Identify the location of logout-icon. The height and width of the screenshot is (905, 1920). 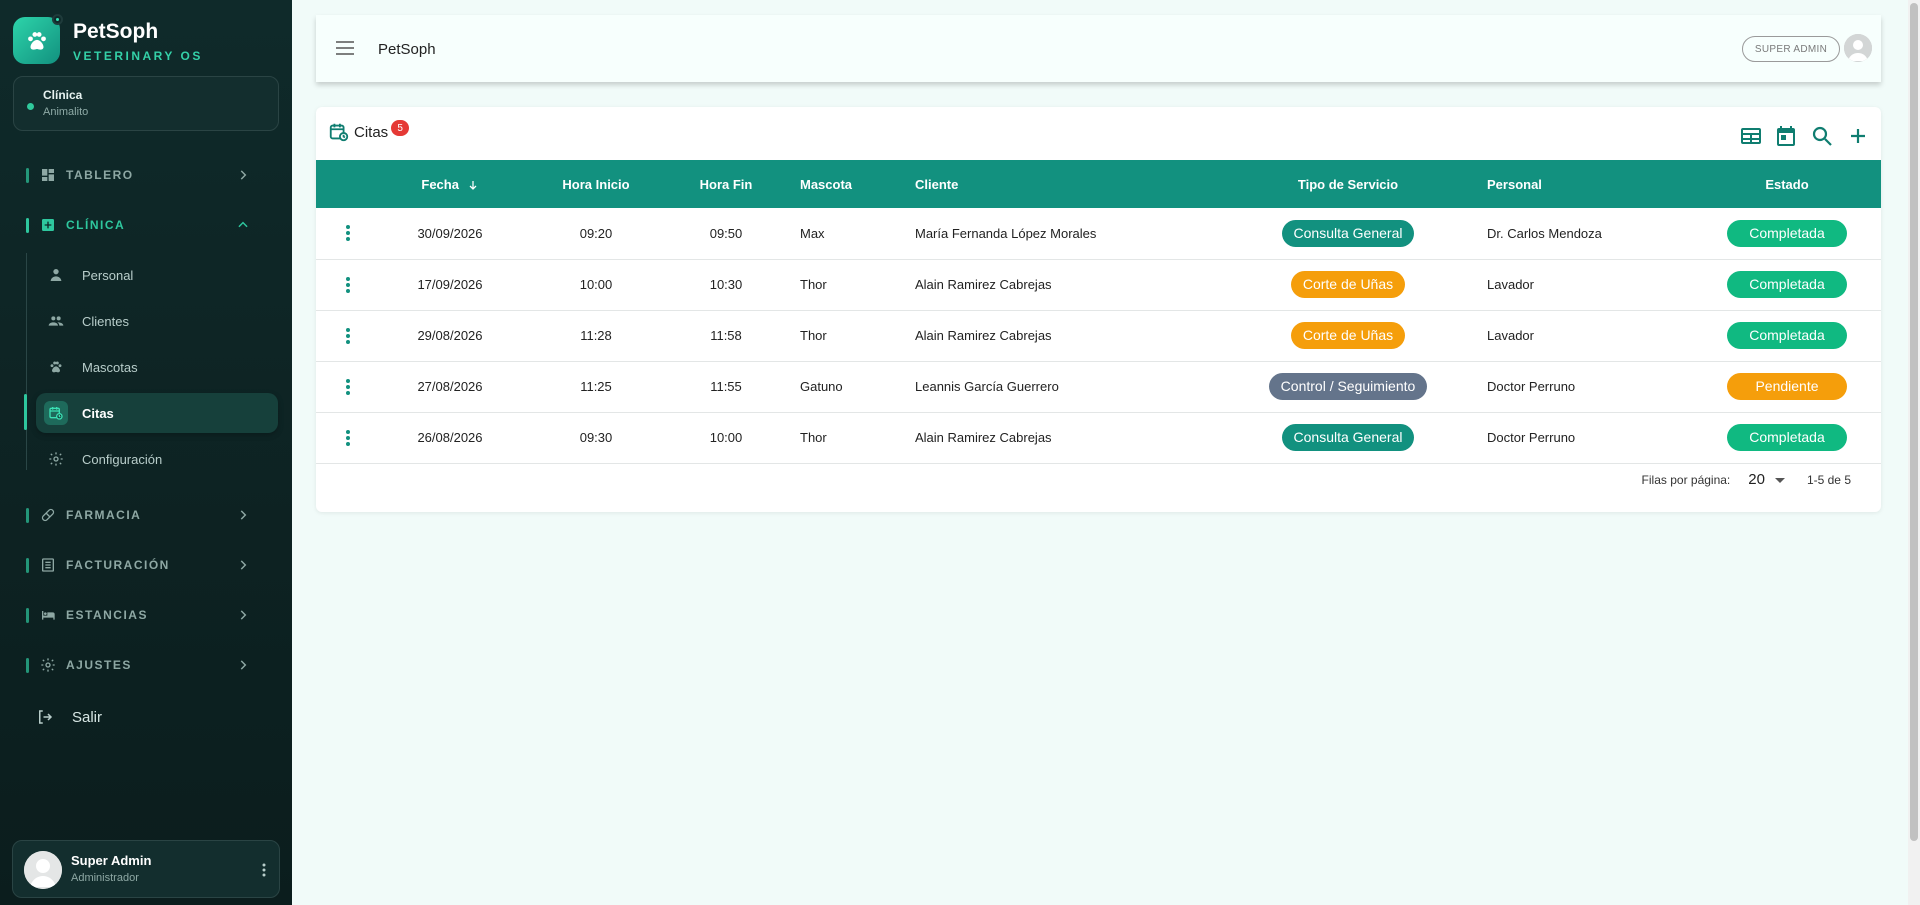
(46, 717).